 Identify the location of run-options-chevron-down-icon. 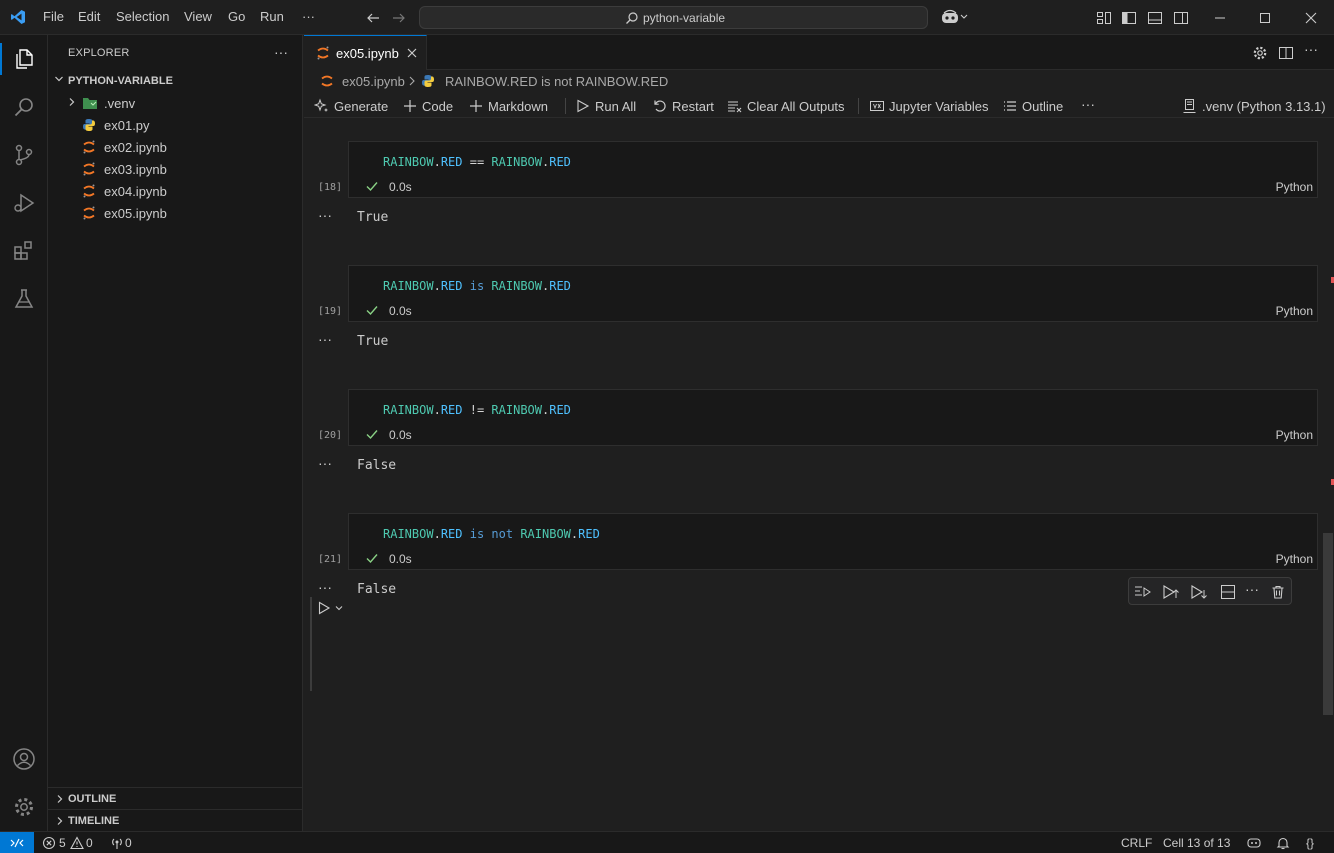
(339, 608).